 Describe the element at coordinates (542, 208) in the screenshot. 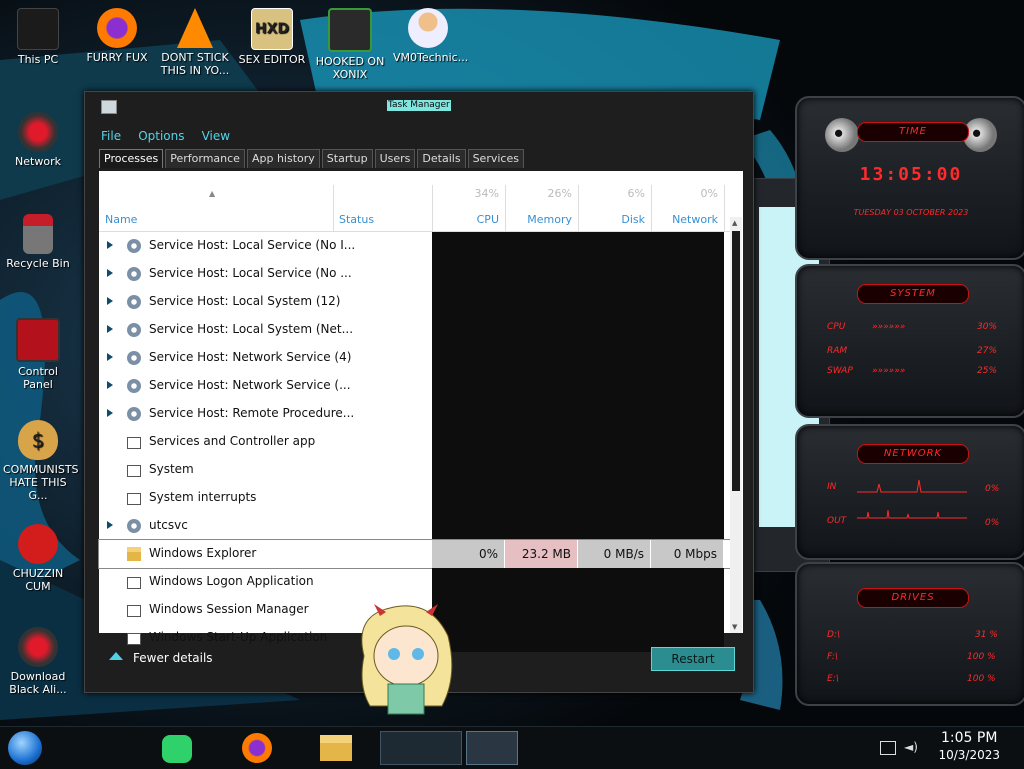

I see `column-header-memory: 26% Memory` at that location.